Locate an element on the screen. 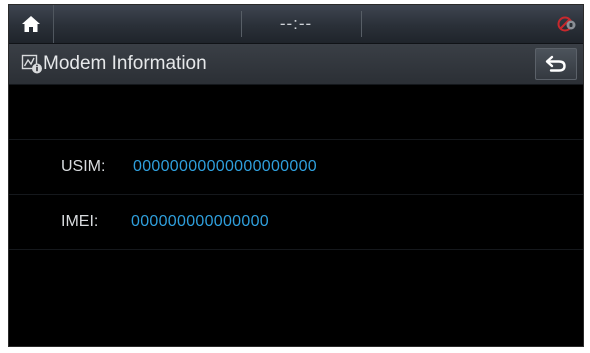 Image resolution: width=590 pixels, height=353 pixels. status-divider-right is located at coordinates (361, 24).